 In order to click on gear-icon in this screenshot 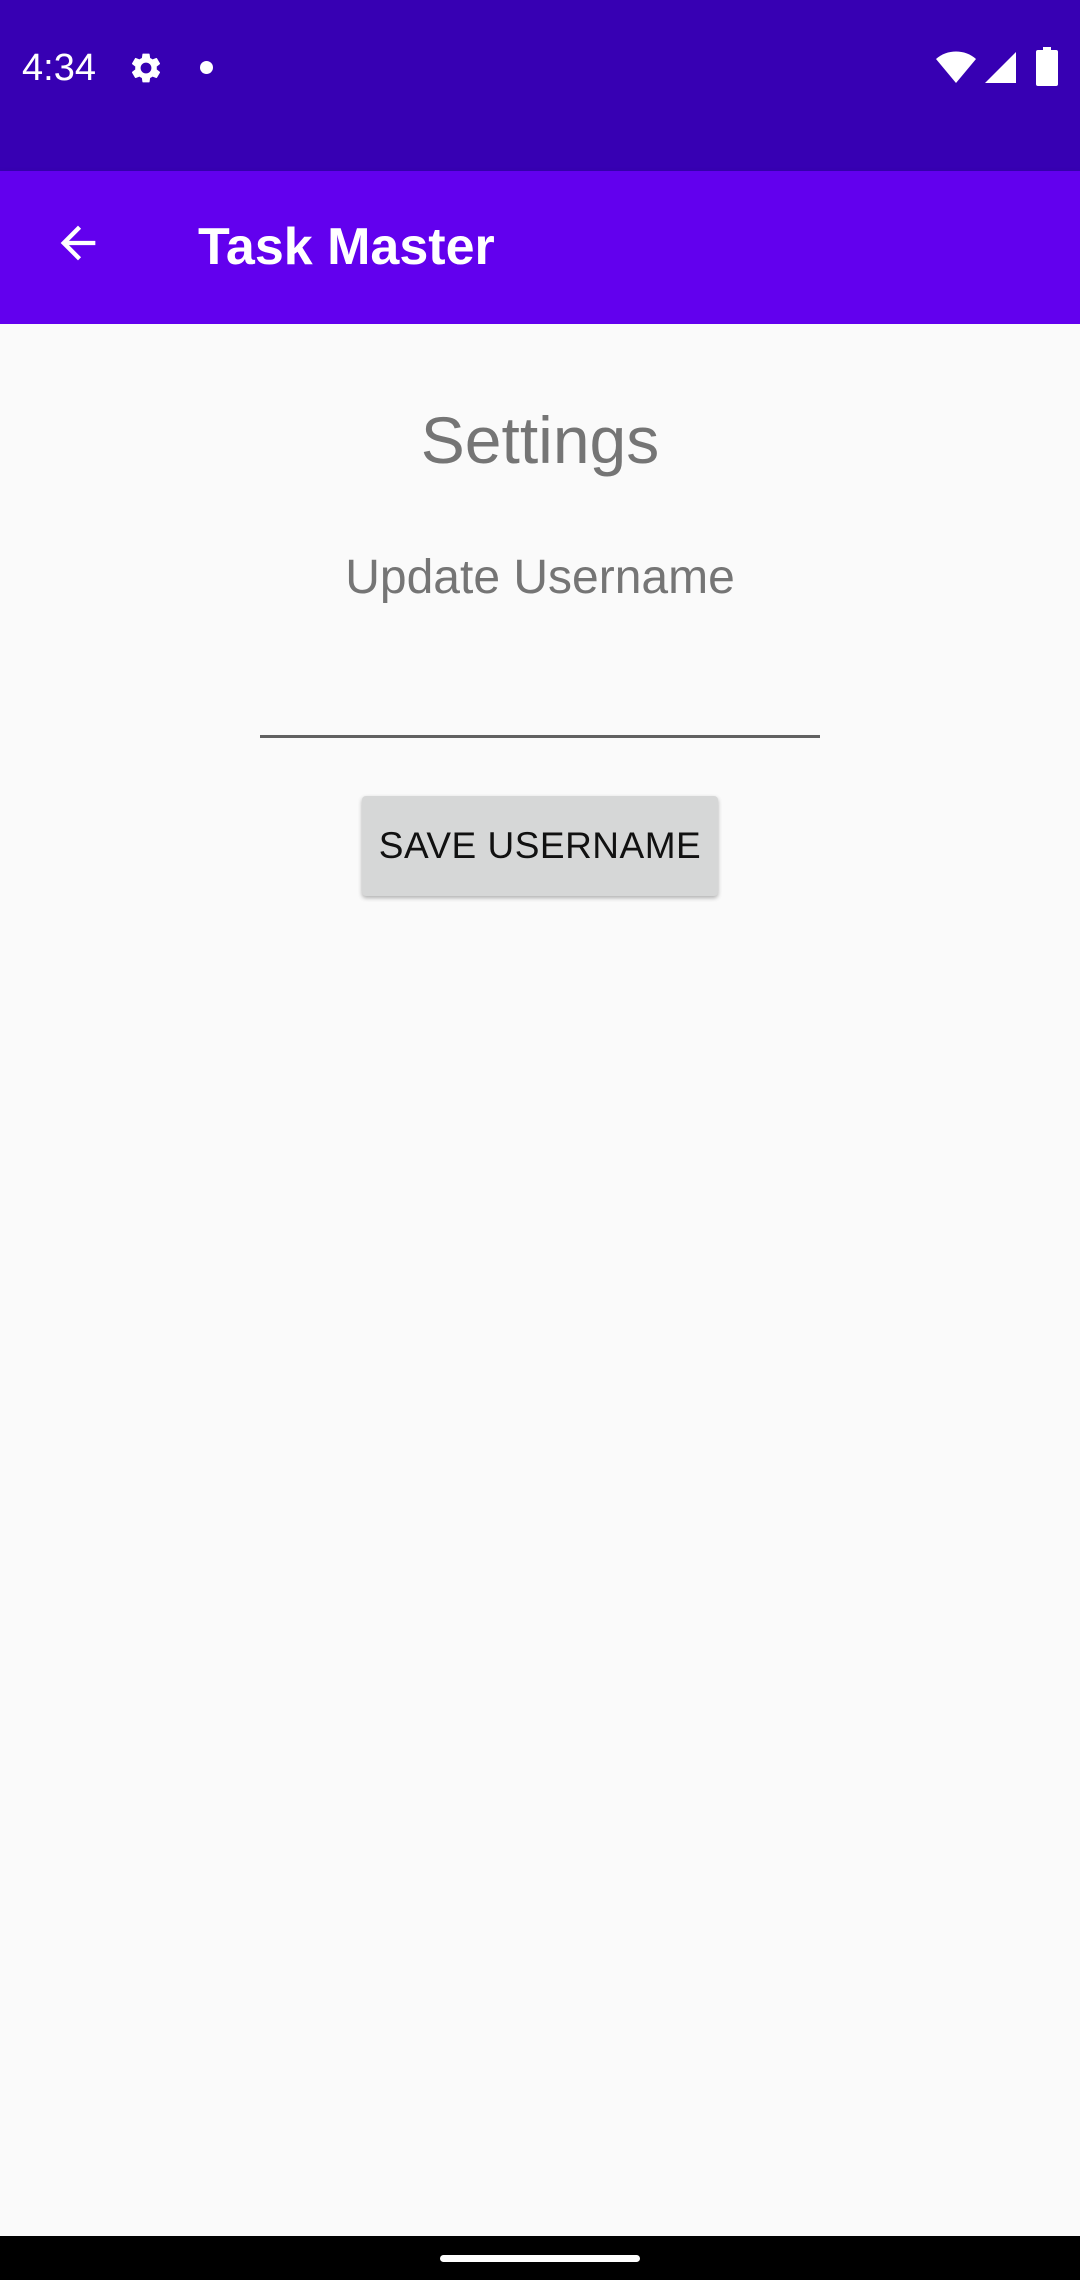, I will do `click(146, 68)`.